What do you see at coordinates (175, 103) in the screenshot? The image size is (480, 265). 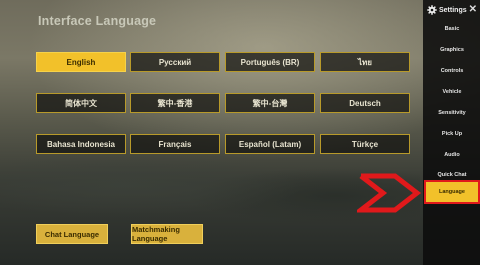 I see `language-option-traditional-chinese-hk: 繁中-香港` at bounding box center [175, 103].